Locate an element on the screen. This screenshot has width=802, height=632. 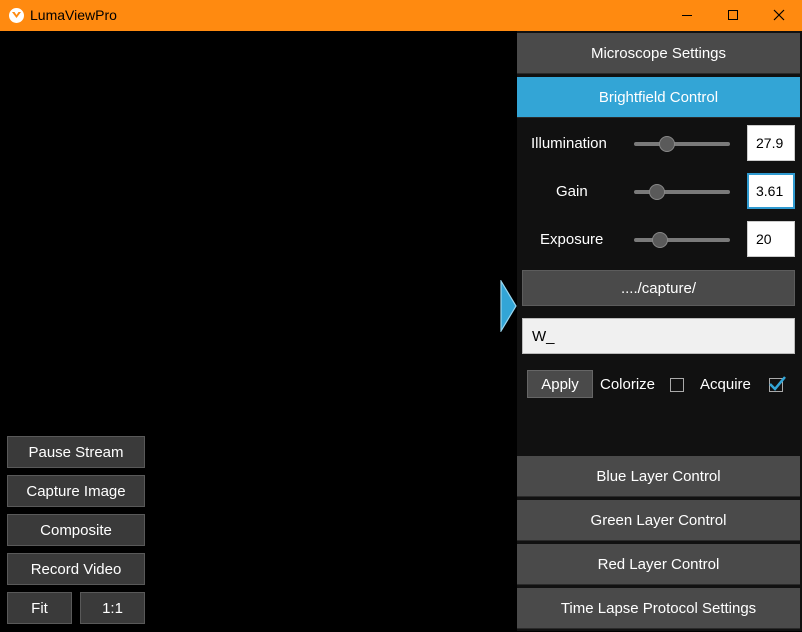
illumination-slider-handle is located at coordinates (667, 144).